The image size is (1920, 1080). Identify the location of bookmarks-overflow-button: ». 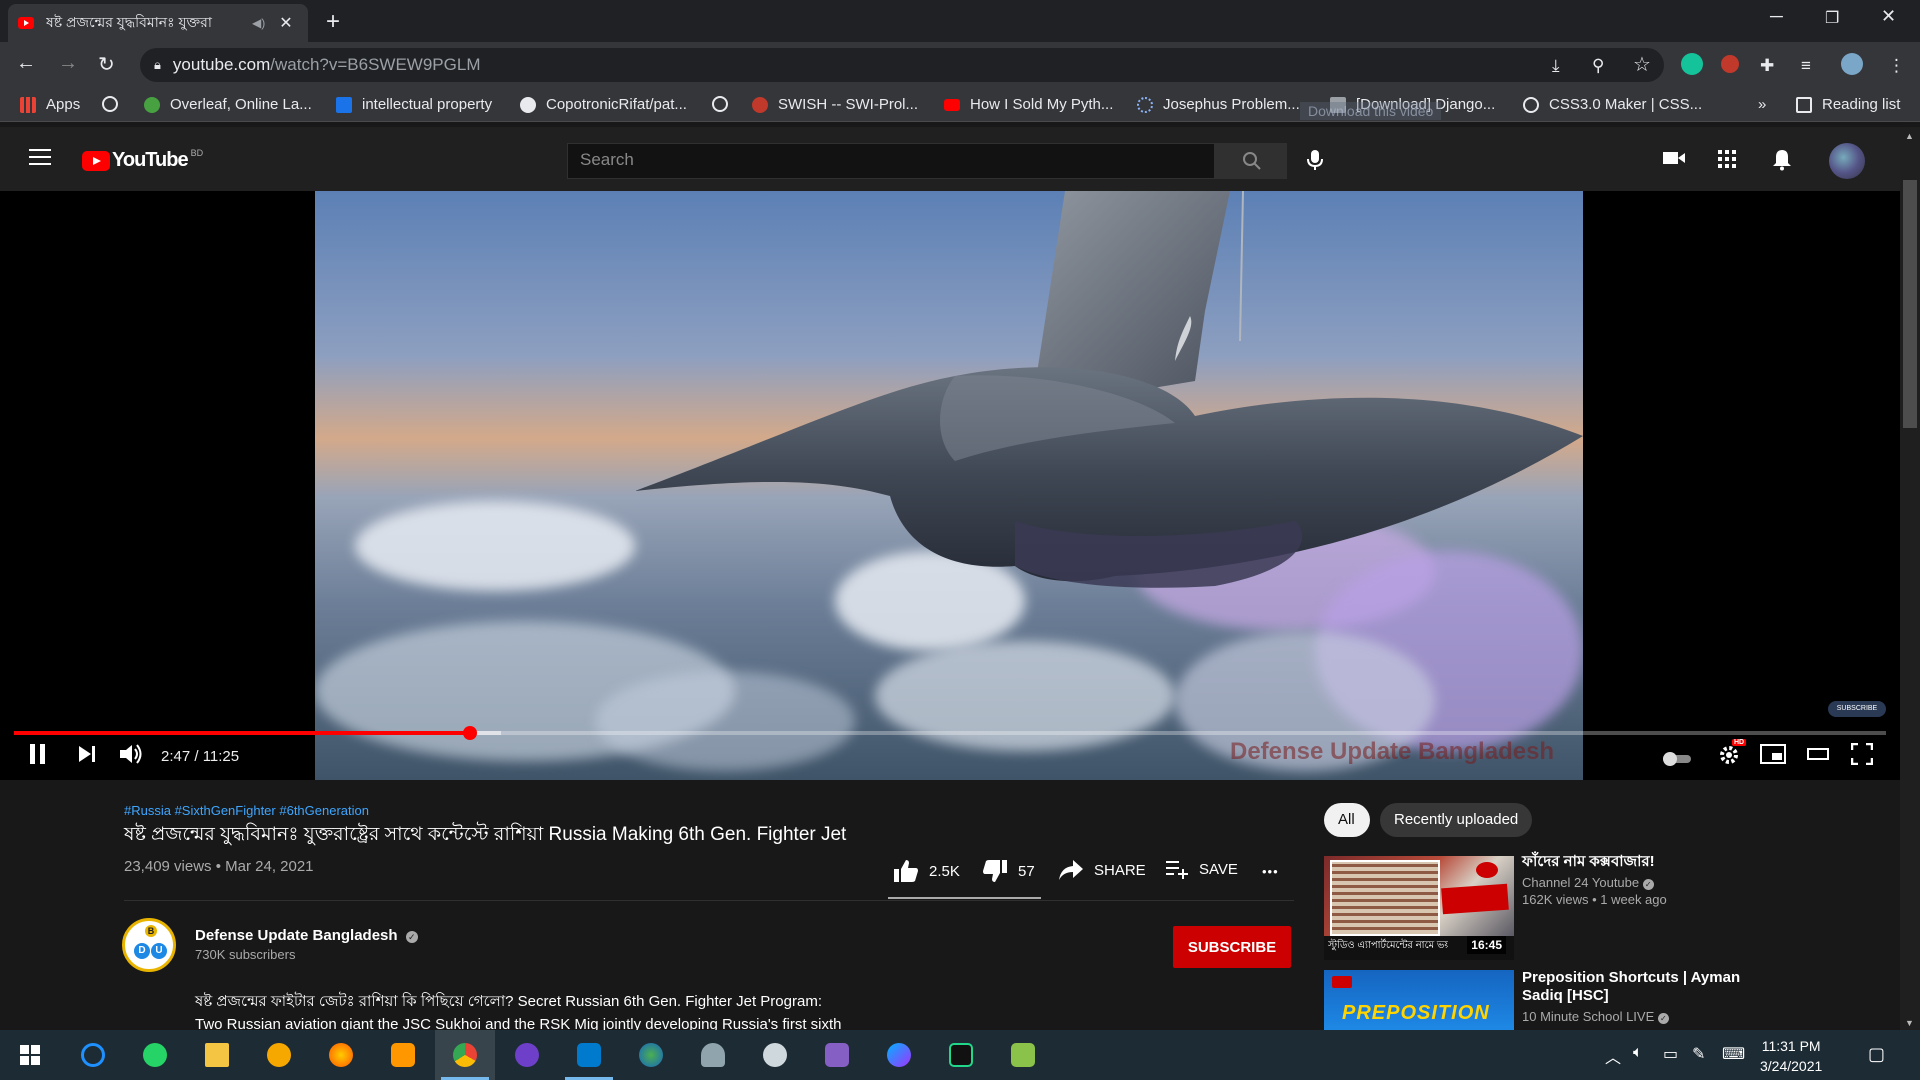
(1762, 104).